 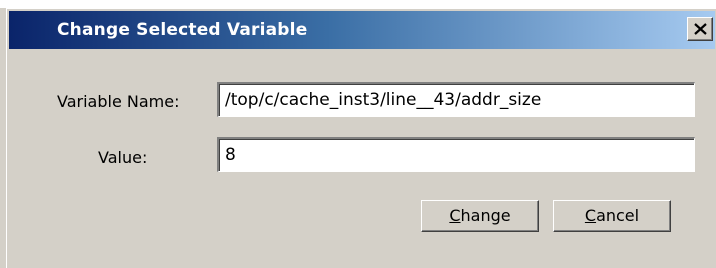 I want to click on close-icon, so click(x=700, y=29).